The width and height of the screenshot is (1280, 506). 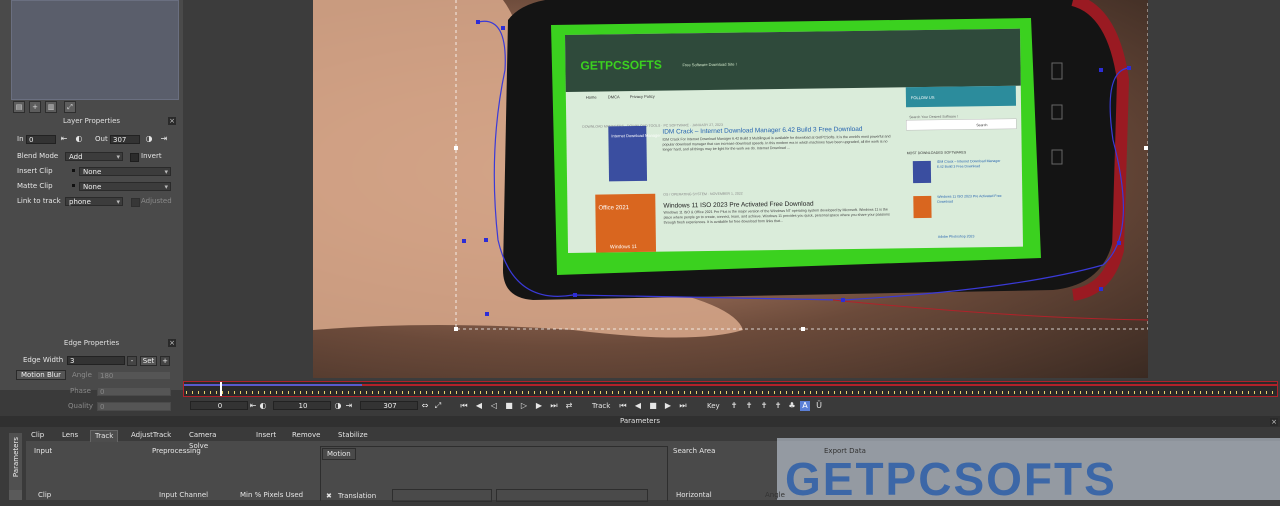 What do you see at coordinates (81, 406) in the screenshot?
I see `quality-label: Quality` at bounding box center [81, 406].